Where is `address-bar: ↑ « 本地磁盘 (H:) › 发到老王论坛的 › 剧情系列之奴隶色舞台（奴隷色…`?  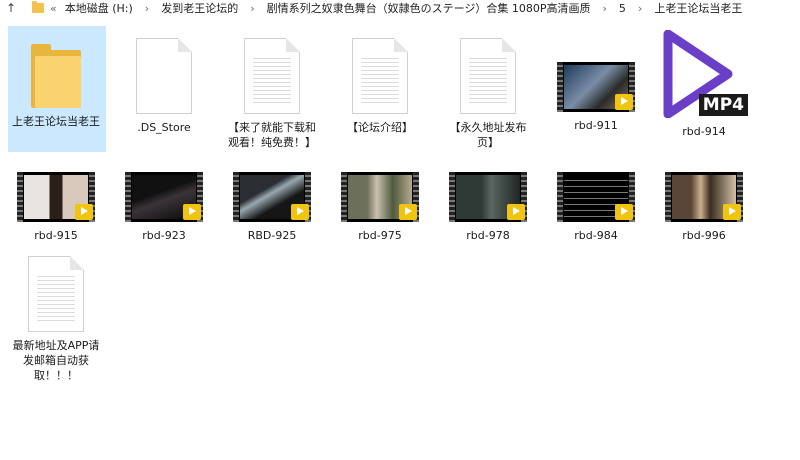
address-bar: ↑ « 本地磁盘 (H:) › 发到老王论坛的 › 剧情系列之奴隶色舞台（奴隷色… is located at coordinates (400, 8).